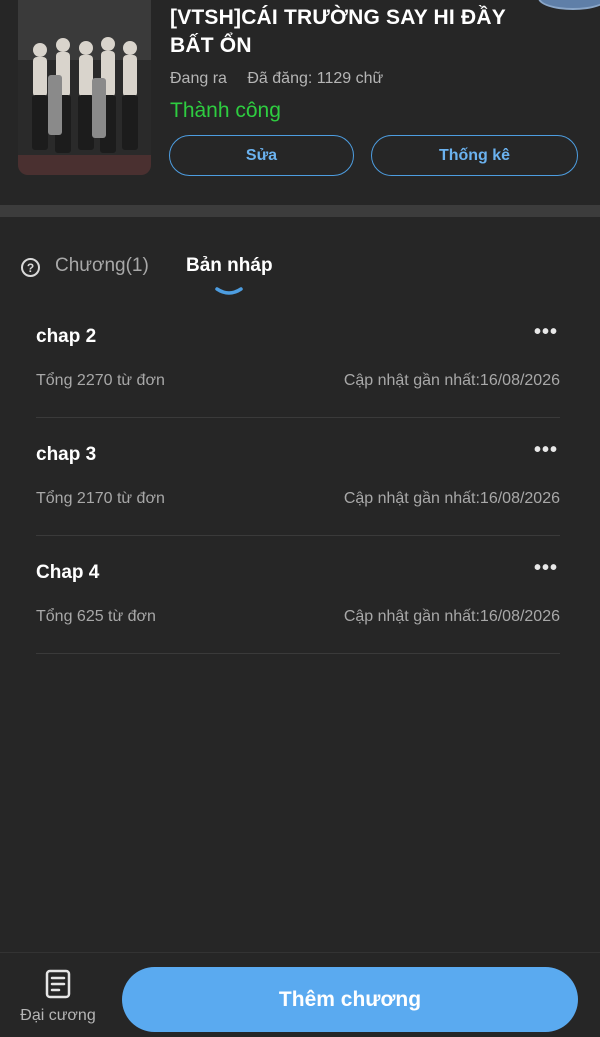 The height and width of the screenshot is (1037, 600). Describe the element at coordinates (300, 270) in the screenshot. I see `tab-bar: ? Chương(1) Bản nháp` at that location.